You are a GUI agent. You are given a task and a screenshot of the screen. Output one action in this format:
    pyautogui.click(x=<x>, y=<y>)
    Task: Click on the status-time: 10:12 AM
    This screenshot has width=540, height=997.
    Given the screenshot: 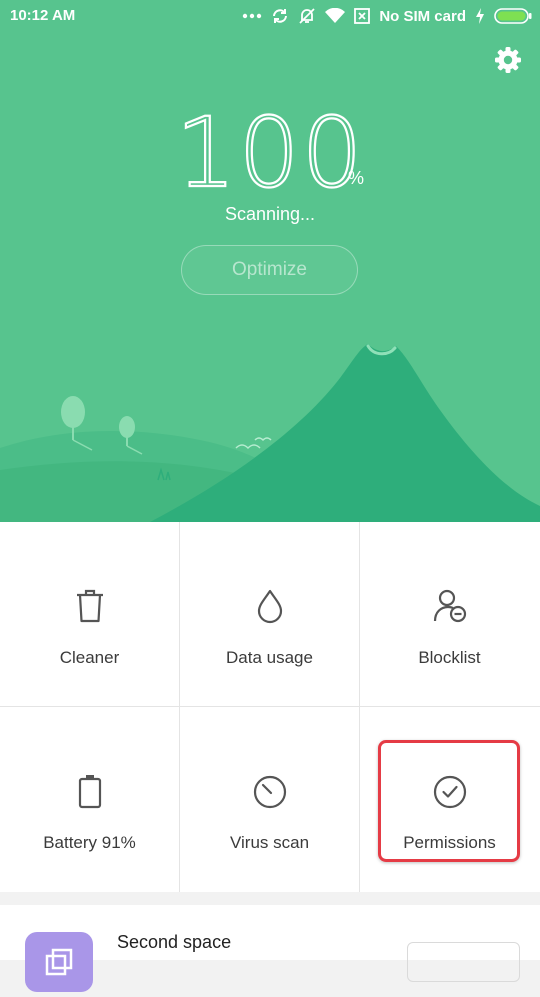 What is the action you would take?
    pyautogui.click(x=43, y=15)
    